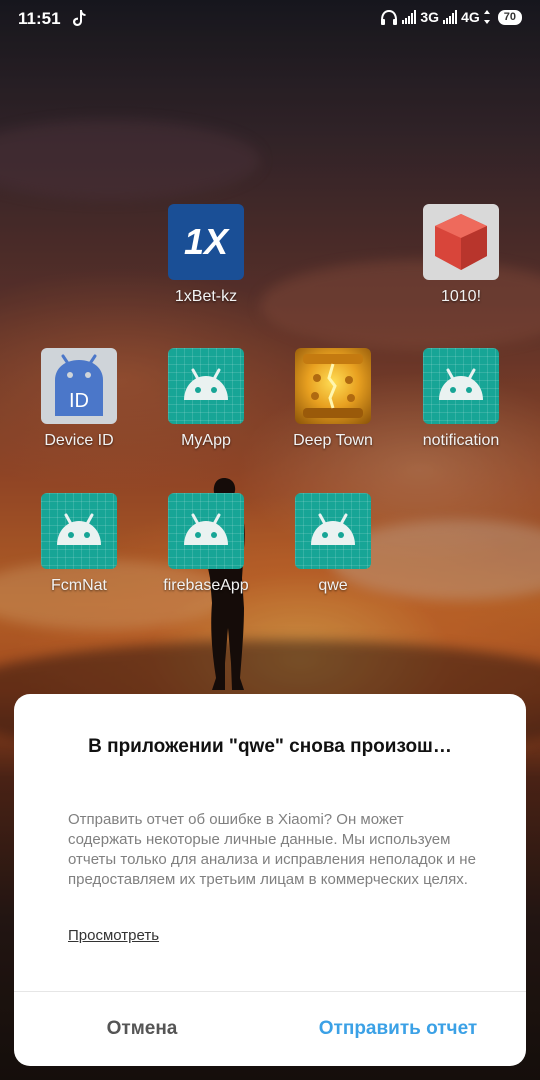 The width and height of the screenshot is (540, 1080). Describe the element at coordinates (206, 440) in the screenshot. I see `app-label: MyApp` at that location.